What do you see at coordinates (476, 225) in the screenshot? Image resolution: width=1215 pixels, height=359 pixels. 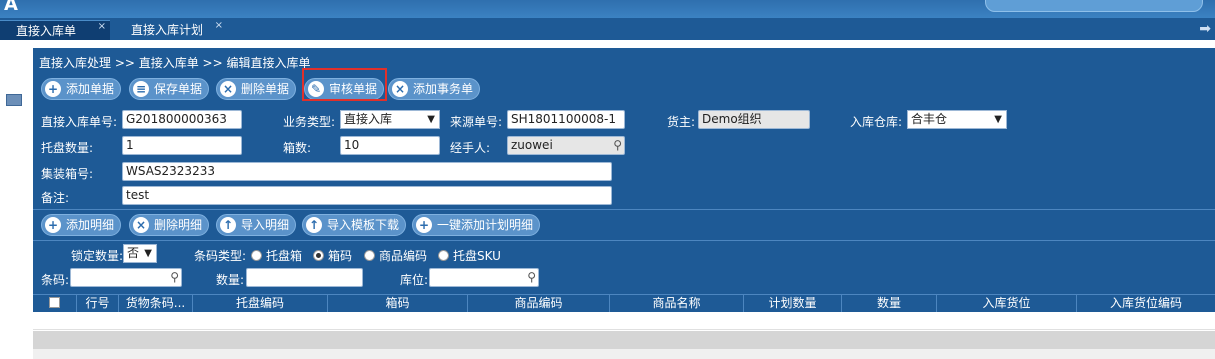 I see `add-plan-detail-button: + 一键添加计划明细` at bounding box center [476, 225].